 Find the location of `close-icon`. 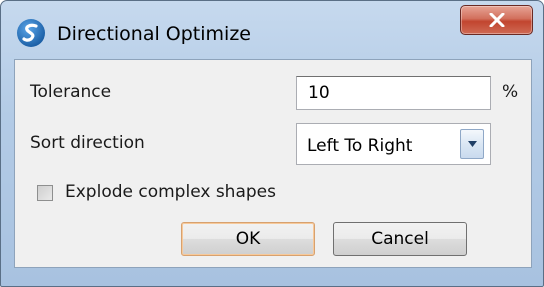

close-icon is located at coordinates (497, 20).